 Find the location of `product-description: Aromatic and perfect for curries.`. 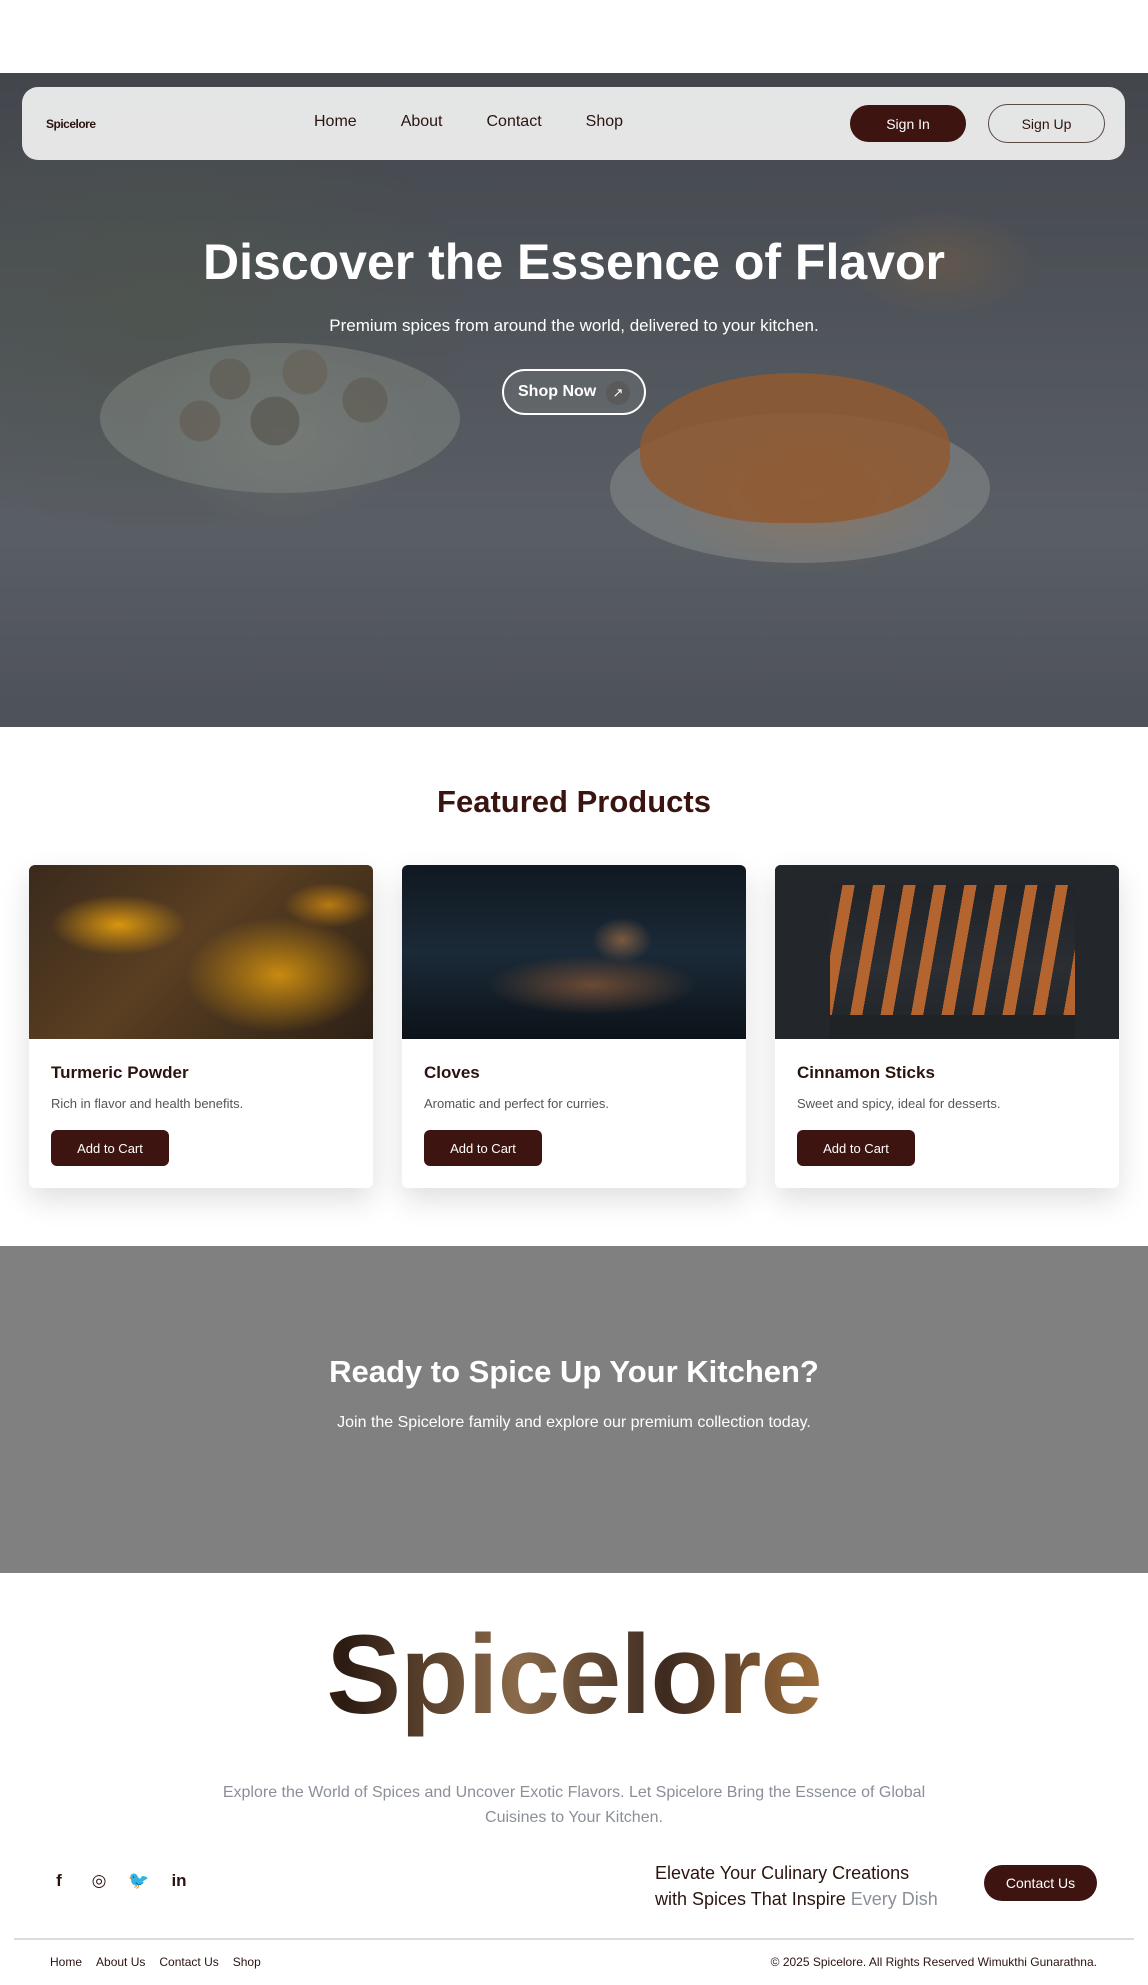

product-description: Aromatic and perfect for curries. is located at coordinates (516, 1103).